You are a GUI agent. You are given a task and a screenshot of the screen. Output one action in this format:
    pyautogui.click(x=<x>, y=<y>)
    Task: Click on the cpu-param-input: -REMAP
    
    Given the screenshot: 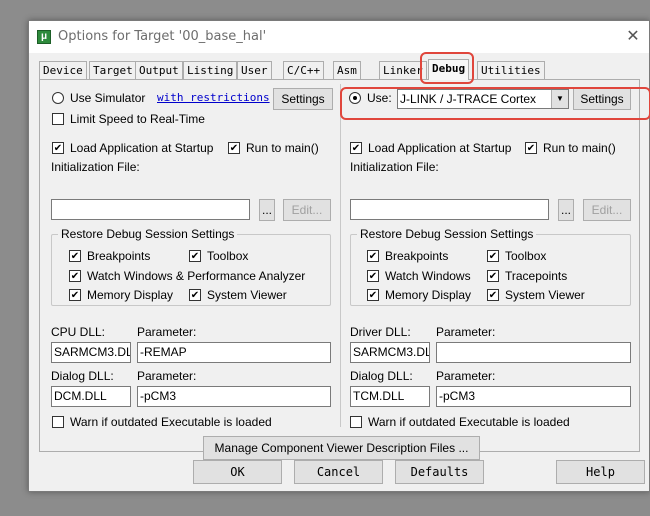 What is the action you would take?
    pyautogui.click(x=234, y=352)
    